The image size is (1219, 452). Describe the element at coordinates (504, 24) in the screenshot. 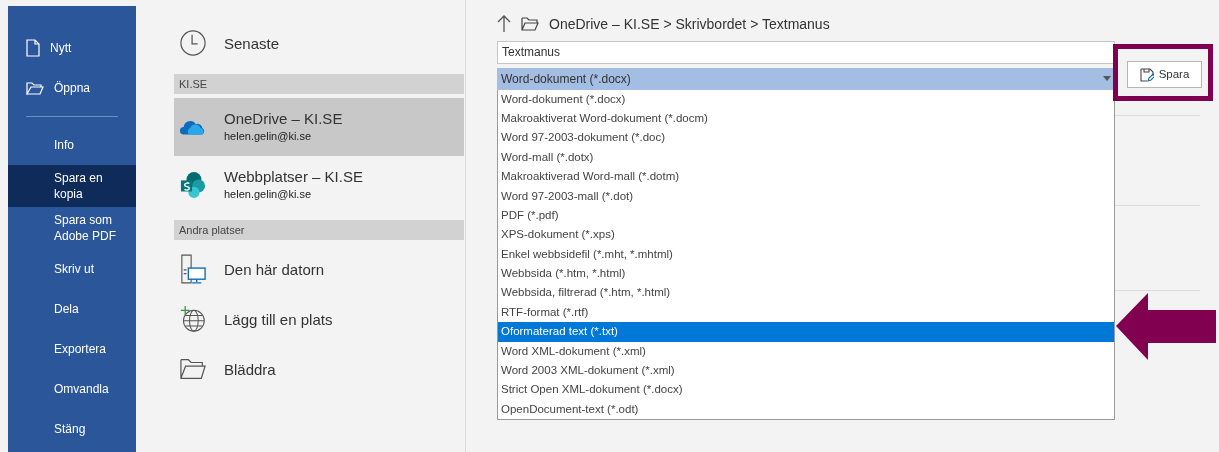

I see `up-arrow-icon` at that location.